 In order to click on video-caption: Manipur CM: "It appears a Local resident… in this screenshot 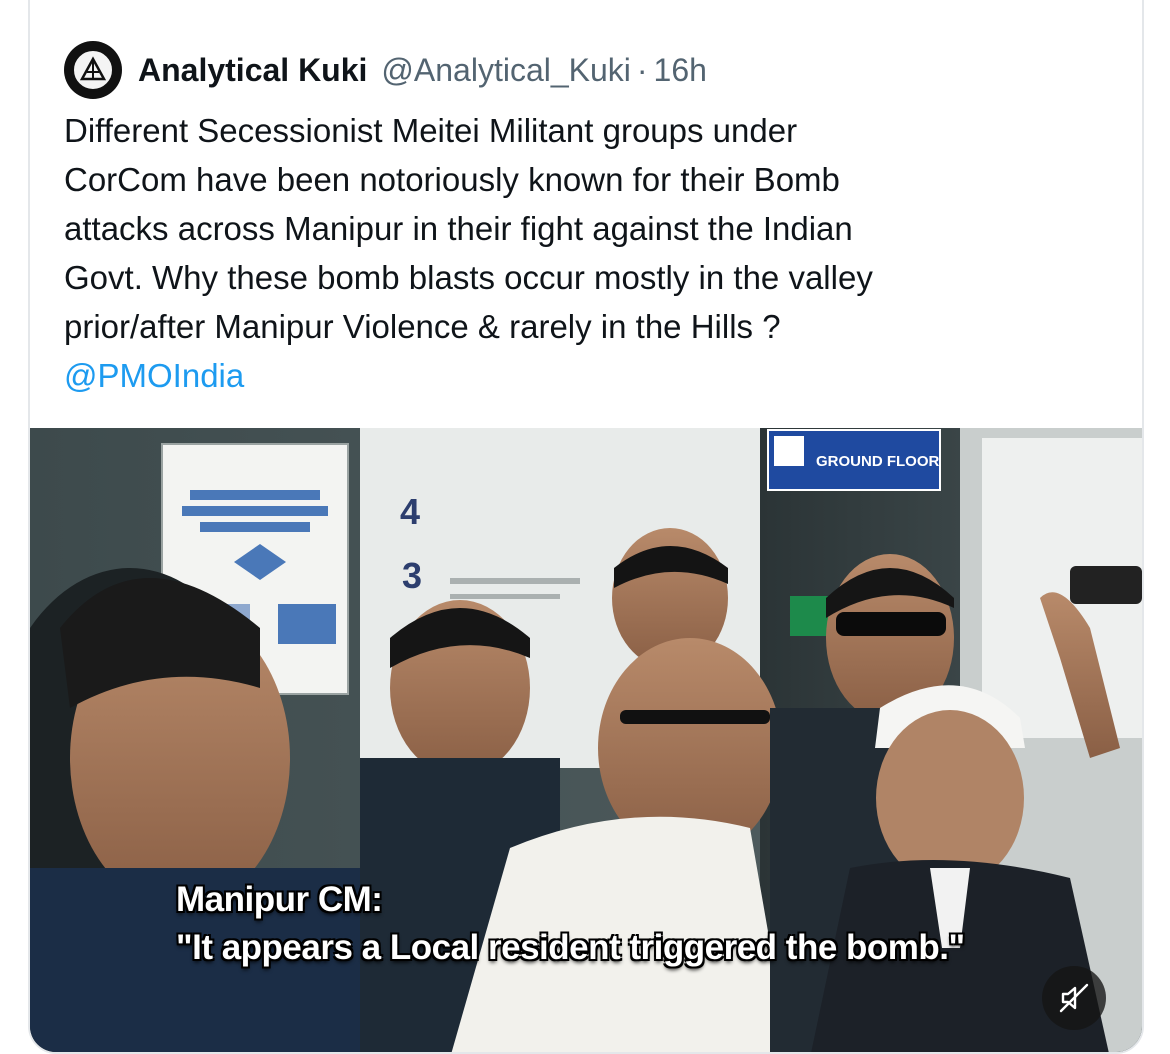, I will do `click(570, 924)`.